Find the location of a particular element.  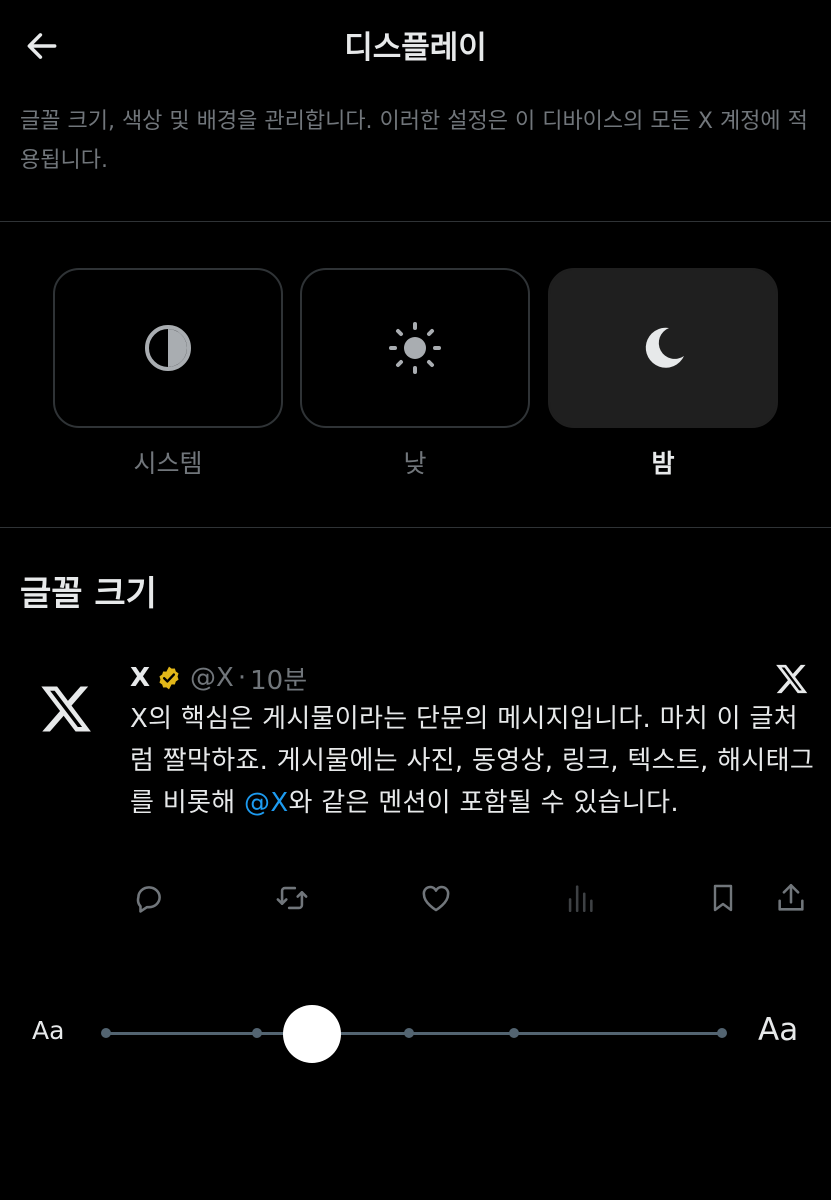

reply-icon is located at coordinates (148, 899).